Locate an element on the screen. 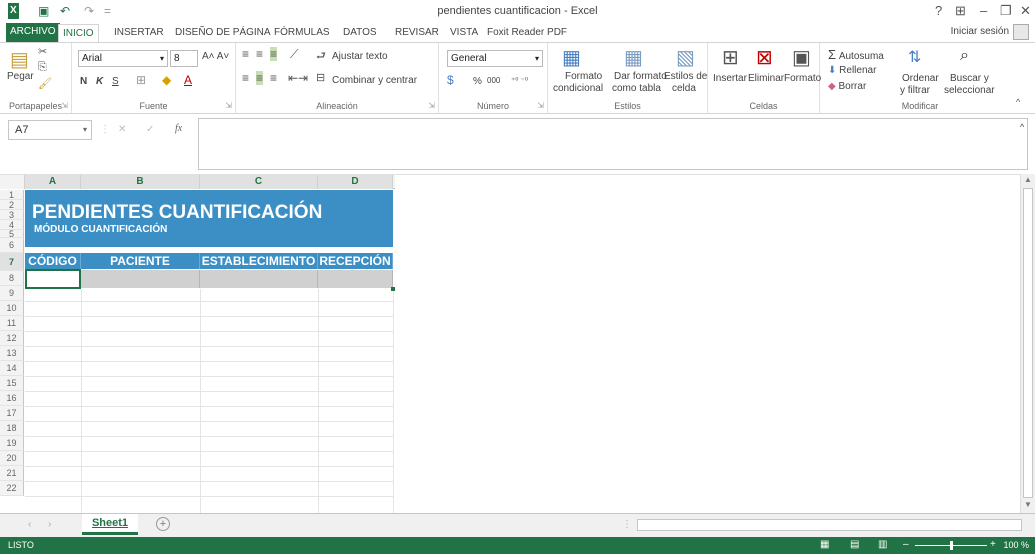 This screenshot has width=1035, height=554. enter-icon: ✓ is located at coordinates (150, 129).